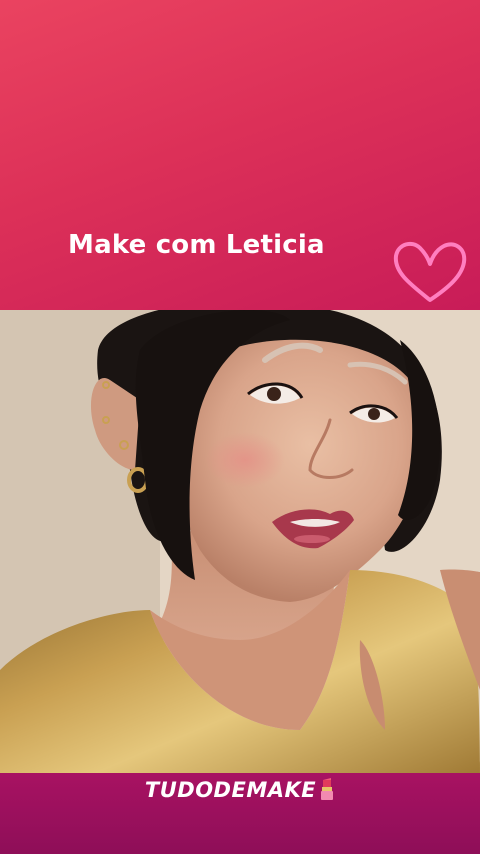 The image size is (480, 854). Describe the element at coordinates (312, 539) in the screenshot. I see `lip-gloss` at that location.